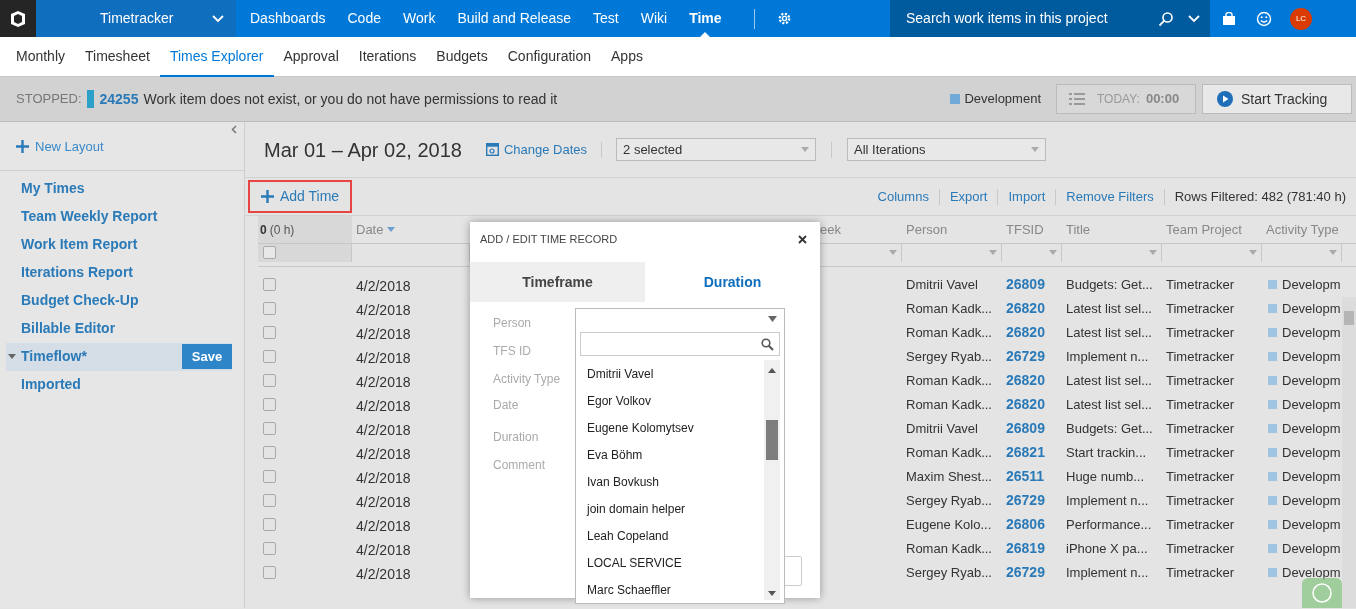  What do you see at coordinates (41, 57) in the screenshot?
I see `hub-tab: Monthly` at bounding box center [41, 57].